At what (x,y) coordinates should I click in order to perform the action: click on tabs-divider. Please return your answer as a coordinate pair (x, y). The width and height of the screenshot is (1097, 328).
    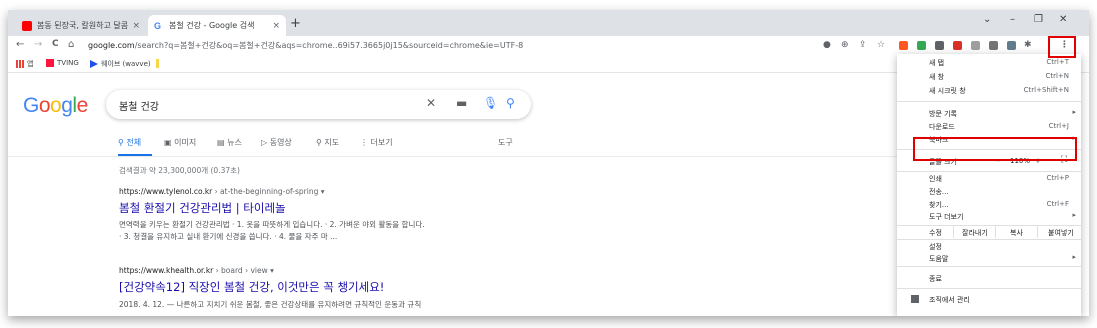
    Looking at the image, I should click on (453, 156).